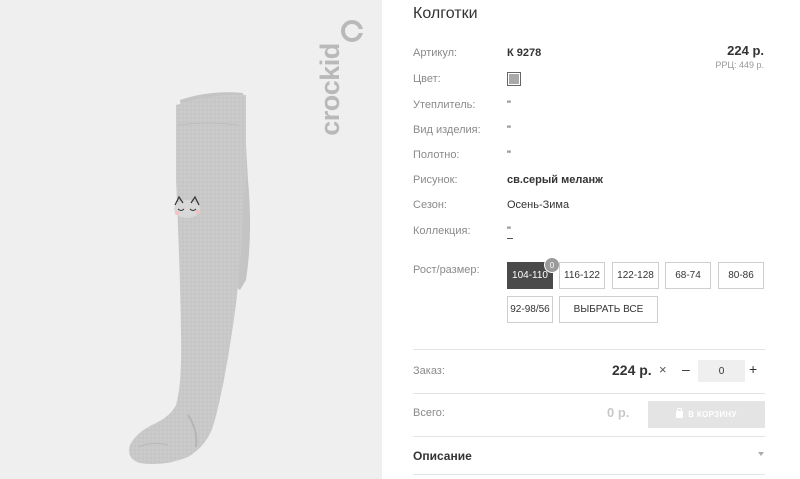 Image resolution: width=800 pixels, height=479 pixels. Describe the element at coordinates (524, 53) in the screenshot. I see `attr-value-article: К 9278` at that location.